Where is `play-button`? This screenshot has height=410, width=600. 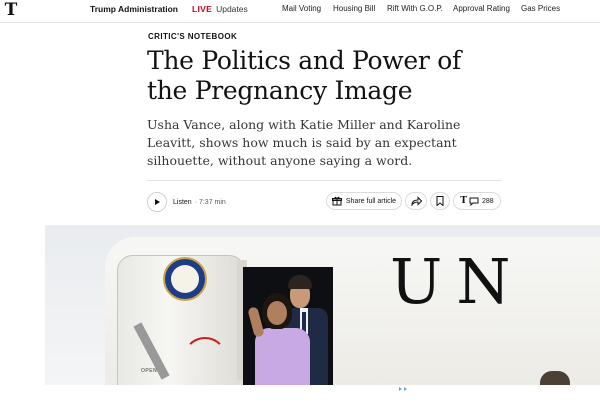
play-button is located at coordinates (157, 202).